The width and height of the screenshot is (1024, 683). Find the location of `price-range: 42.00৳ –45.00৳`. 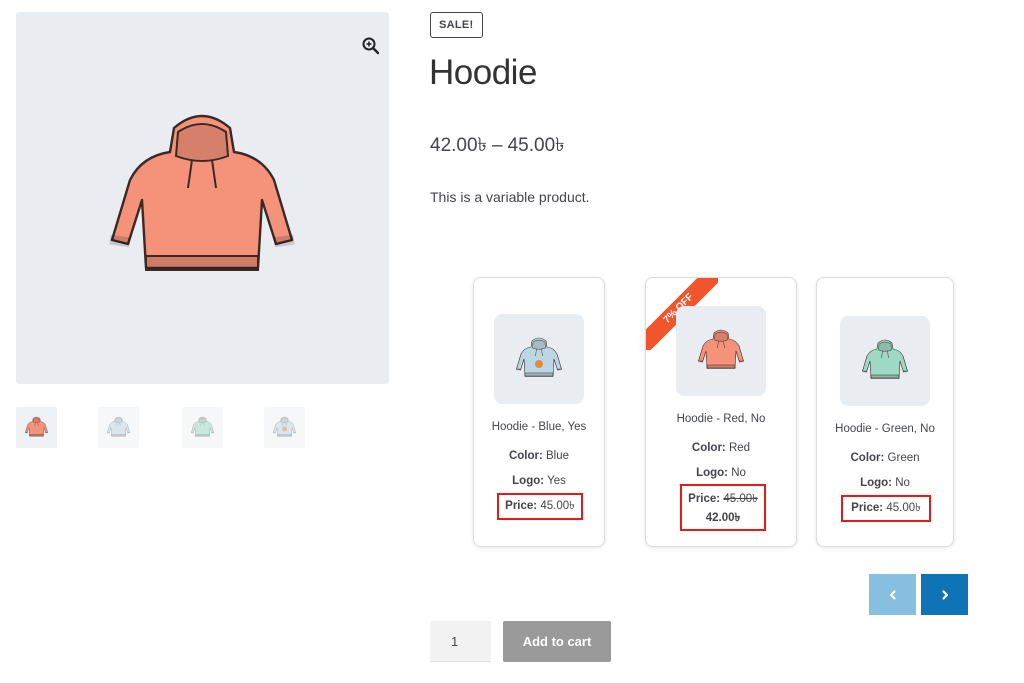

price-range: 42.00৳ –45.00৳ is located at coordinates (497, 147).